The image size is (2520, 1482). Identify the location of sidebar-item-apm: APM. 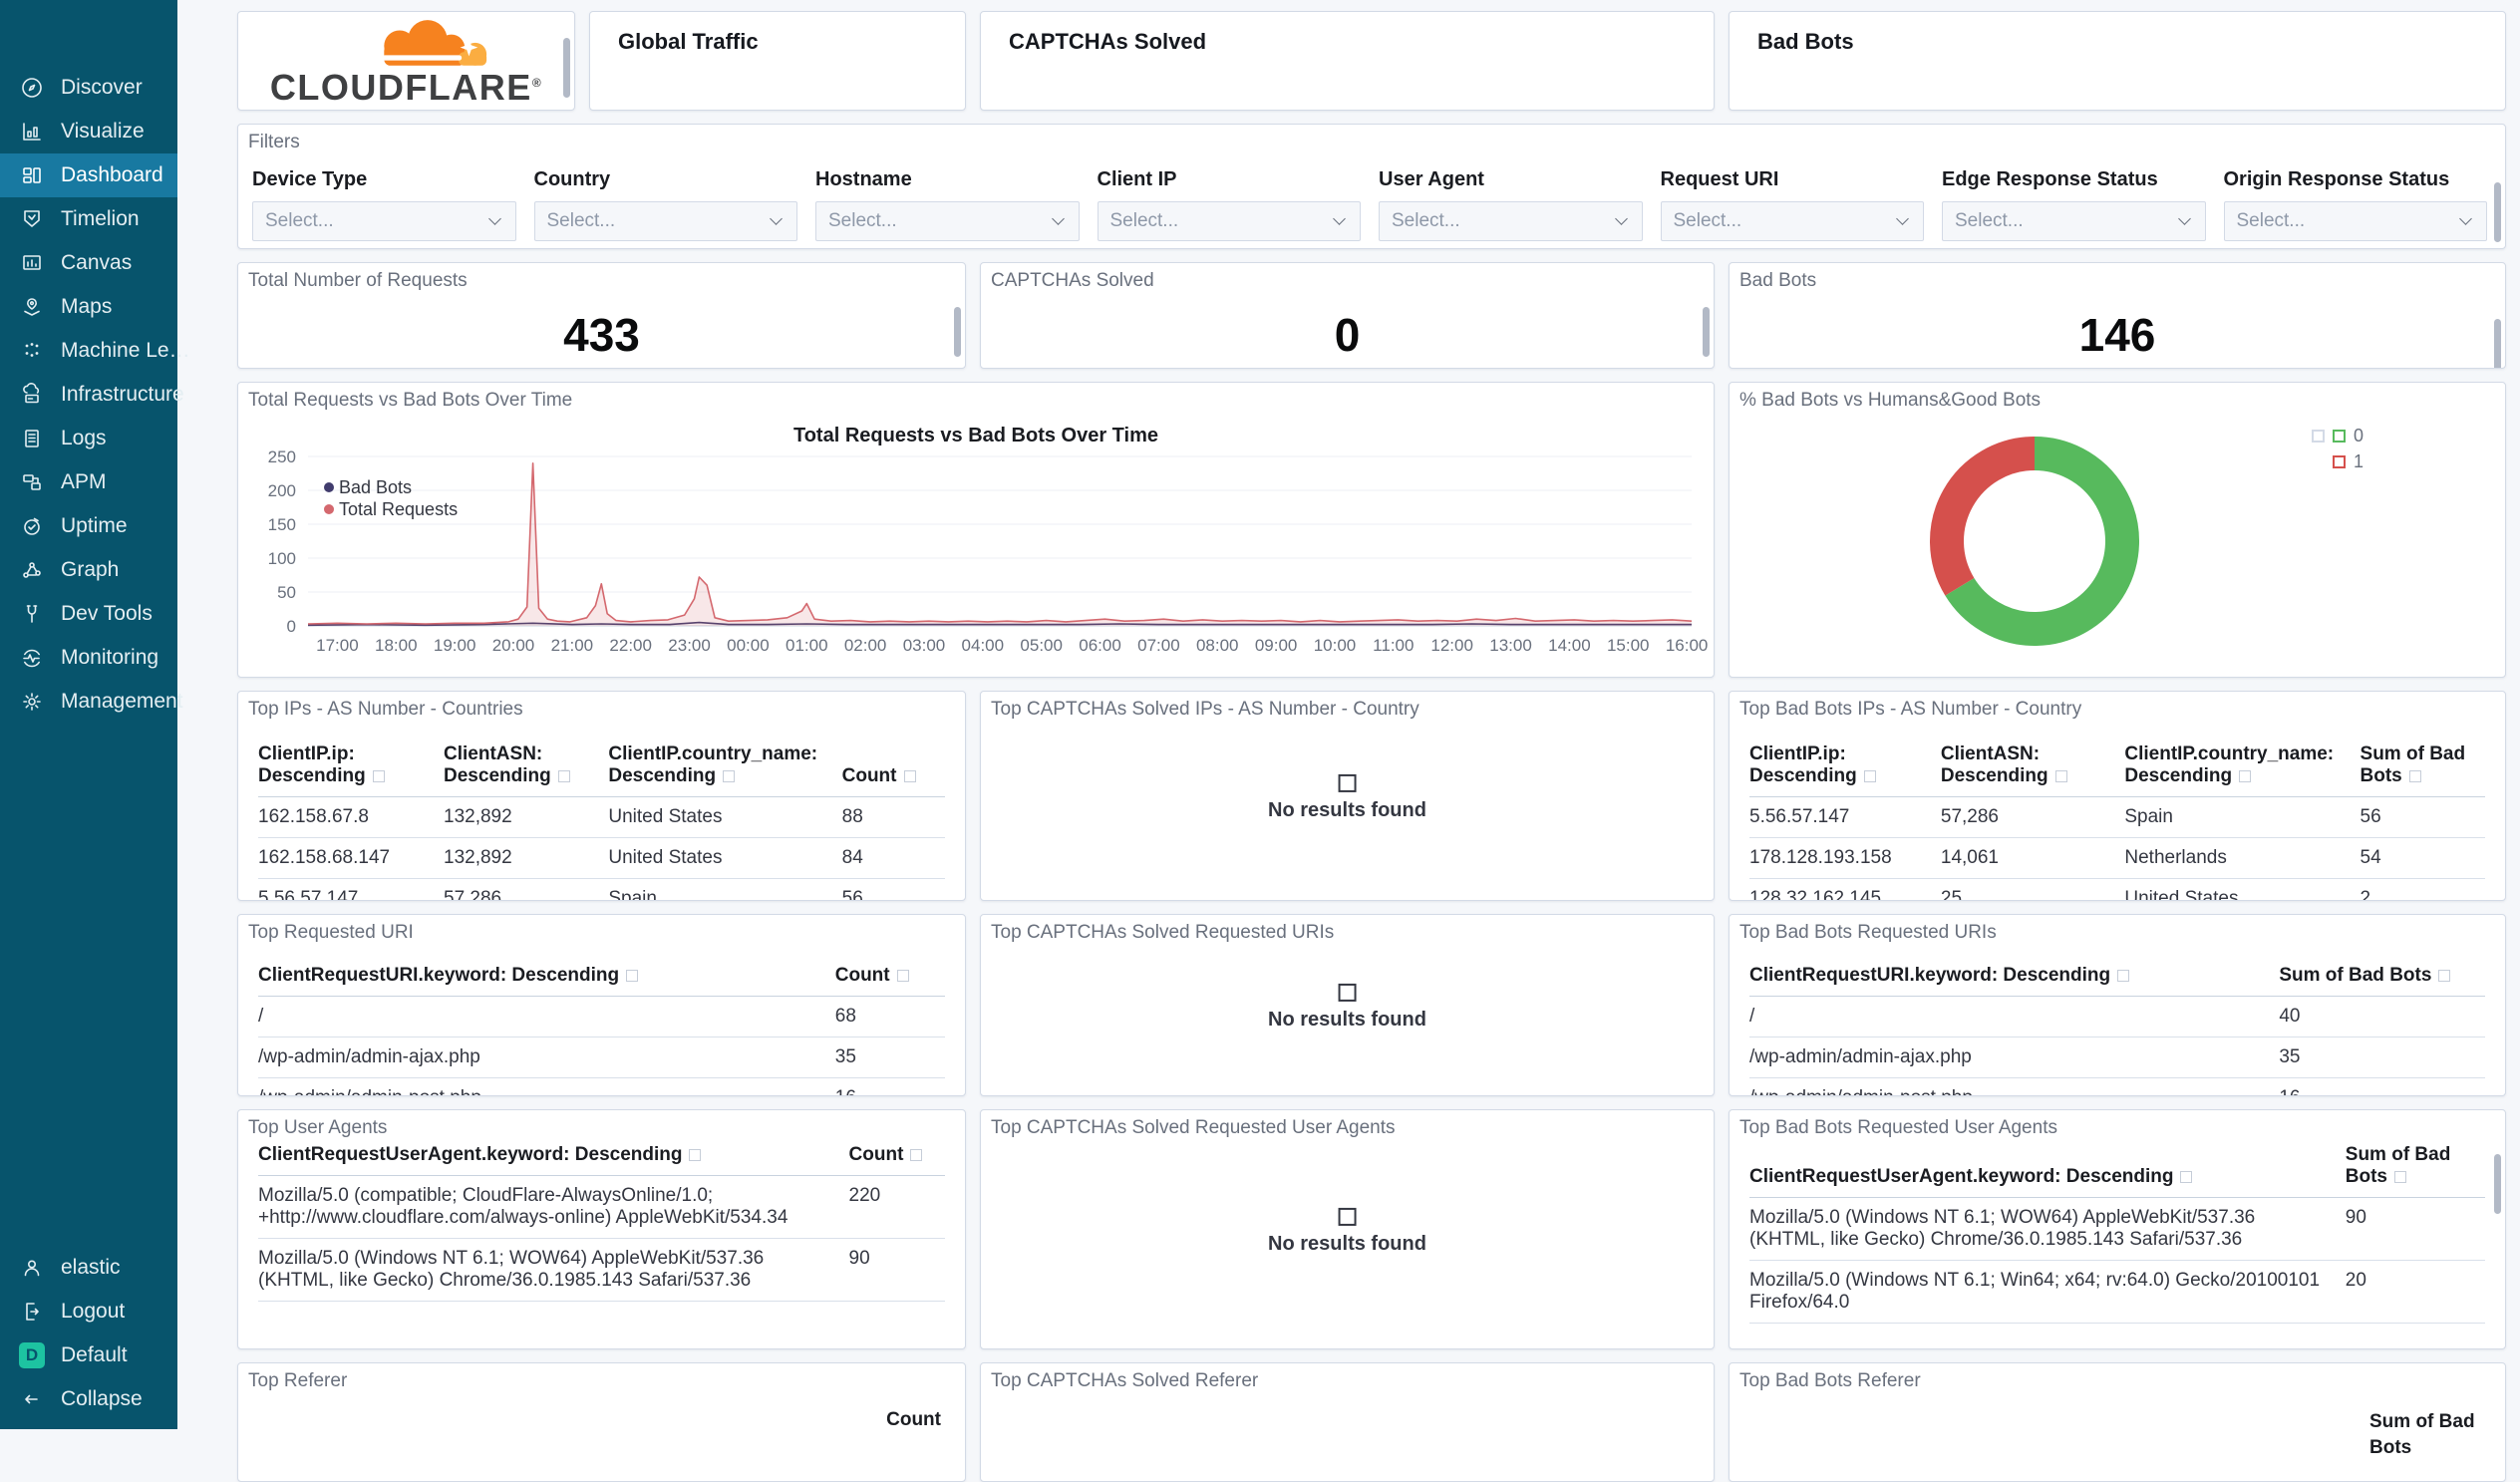
(88, 482).